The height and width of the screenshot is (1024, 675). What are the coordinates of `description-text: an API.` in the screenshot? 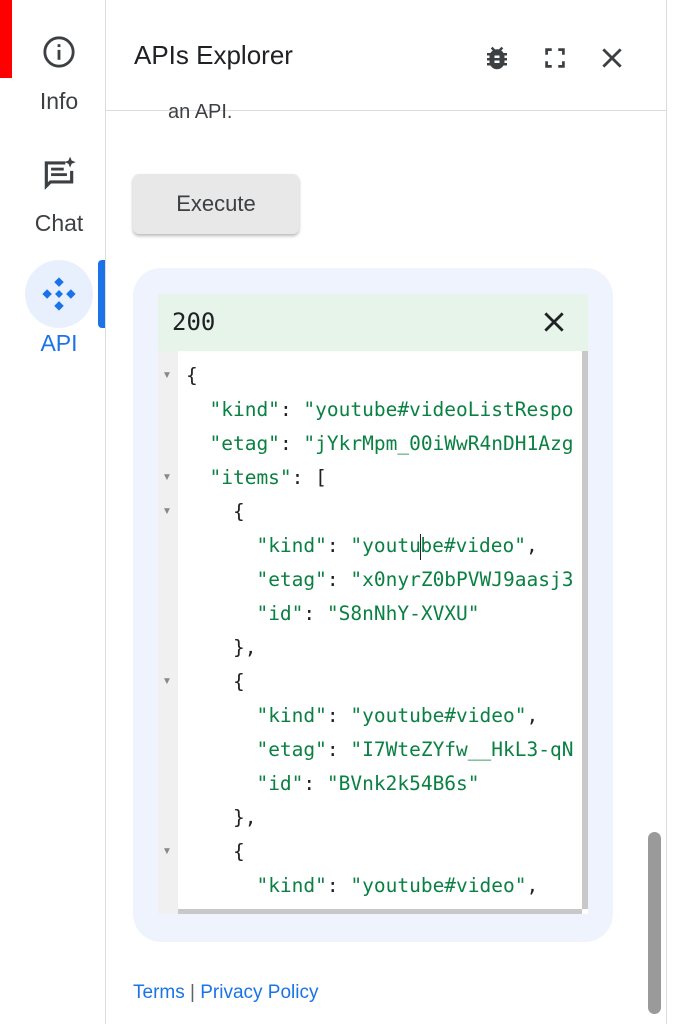 It's located at (200, 111).